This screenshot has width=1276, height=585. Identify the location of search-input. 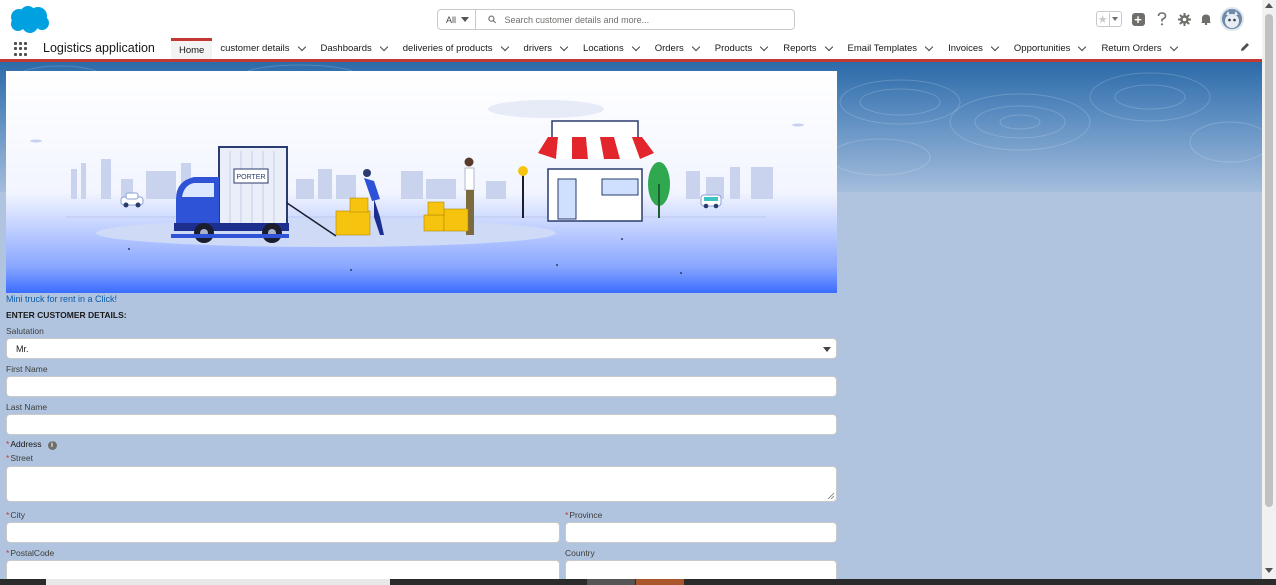
(649, 19).